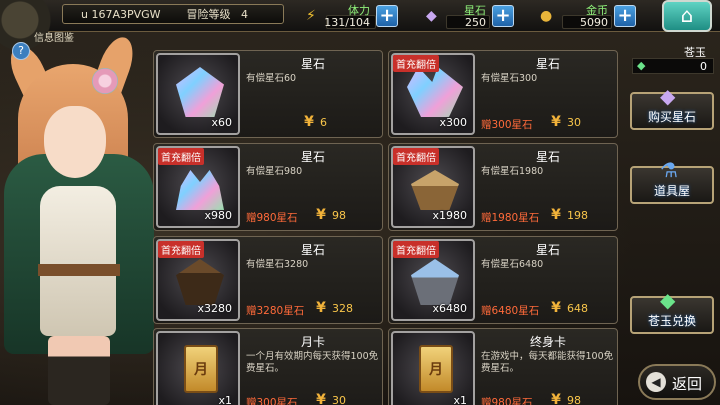  What do you see at coordinates (512, 171) in the screenshot?
I see `item-description: 有偿星石1980` at bounding box center [512, 171].